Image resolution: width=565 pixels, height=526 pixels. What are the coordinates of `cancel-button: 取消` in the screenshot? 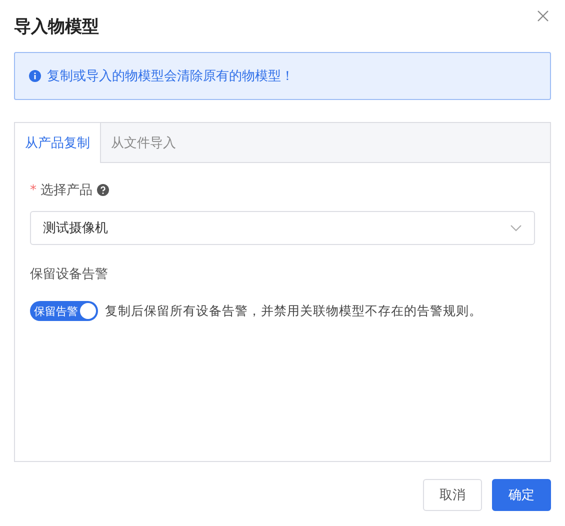 It's located at (452, 495).